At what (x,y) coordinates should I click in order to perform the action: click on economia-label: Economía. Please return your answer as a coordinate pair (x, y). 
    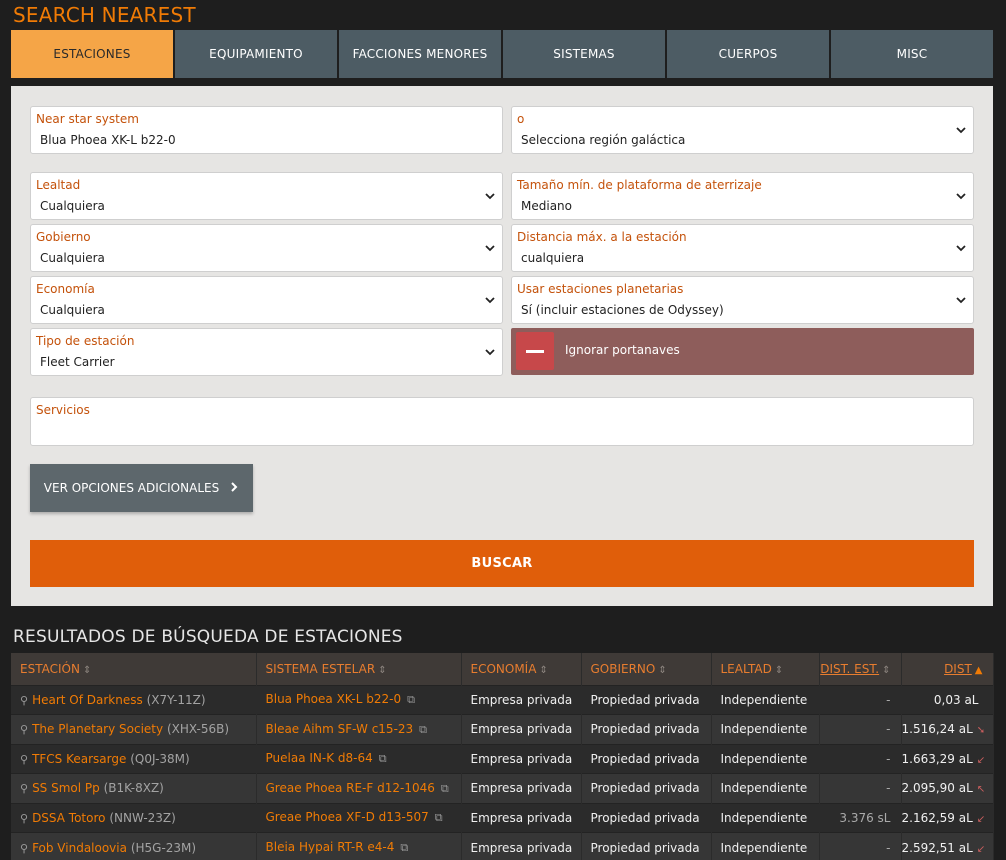
    Looking at the image, I should click on (65, 289).